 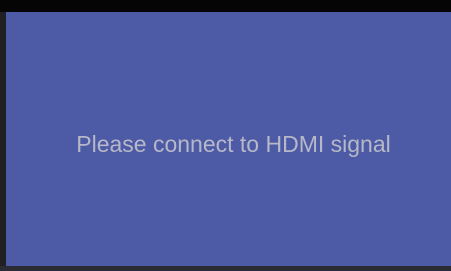 What do you see at coordinates (233, 143) in the screenshot?
I see `no-signal-message: Please connect to HDMI signal` at bounding box center [233, 143].